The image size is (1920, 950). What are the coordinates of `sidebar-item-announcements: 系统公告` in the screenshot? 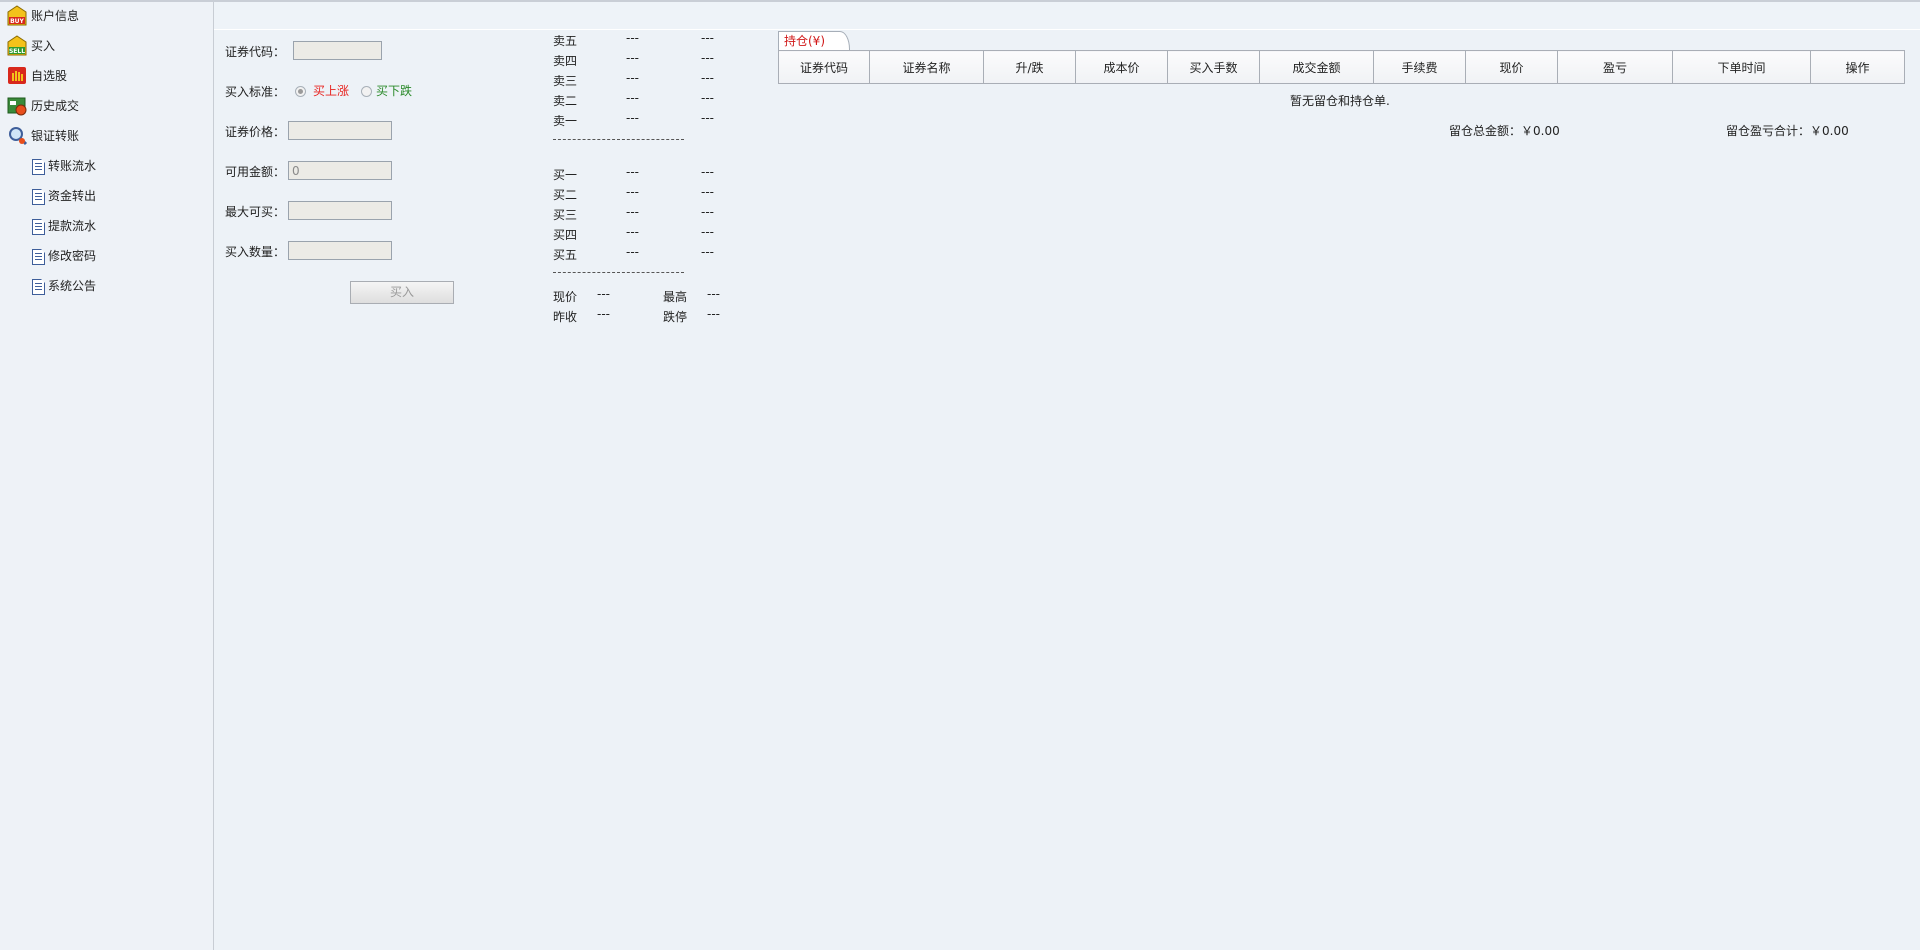 It's located at (63, 286).